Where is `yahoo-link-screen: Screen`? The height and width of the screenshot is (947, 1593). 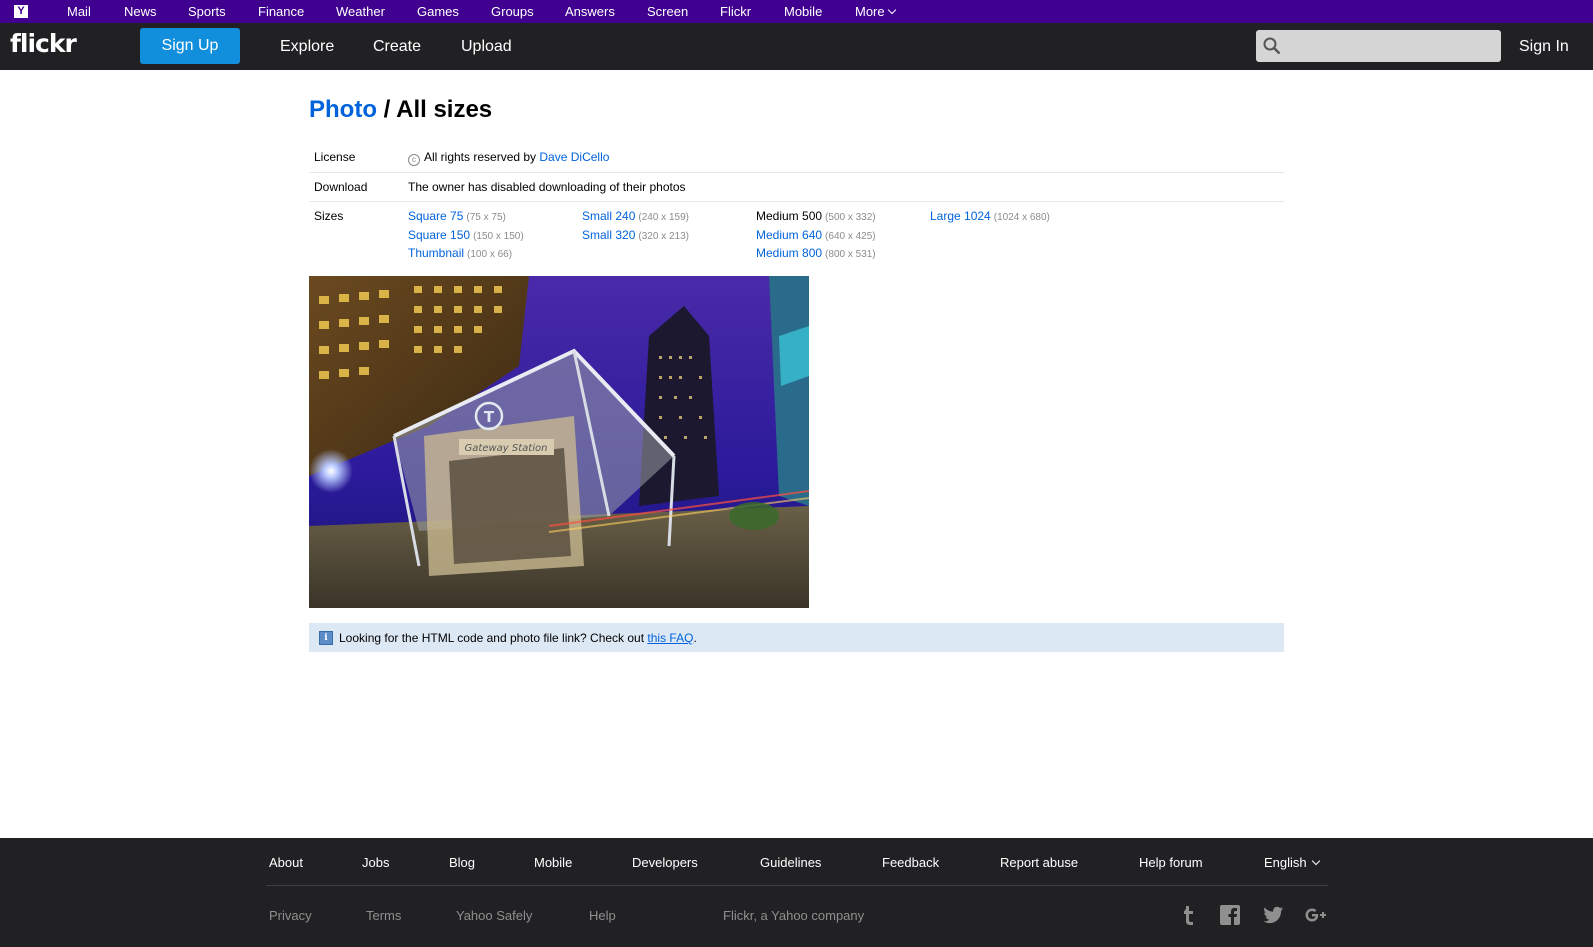 yahoo-link-screen: Screen is located at coordinates (667, 11).